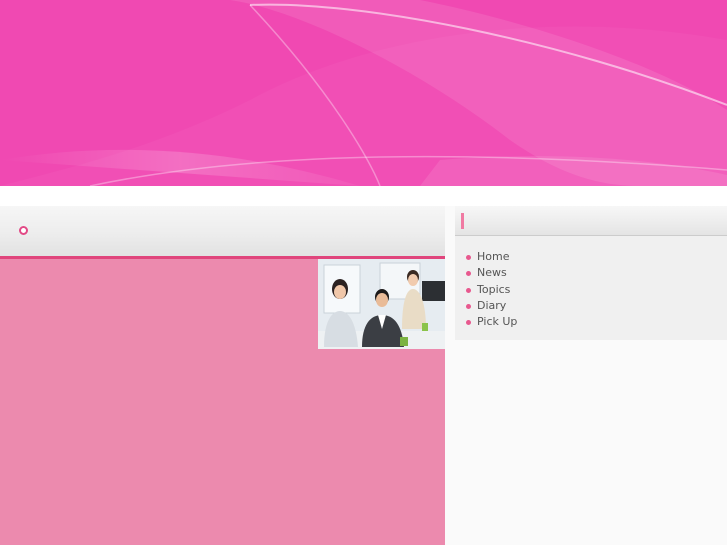 Image resolution: width=727 pixels, height=545 pixels. I want to click on sidebar-item-label: Diary, so click(491, 305).